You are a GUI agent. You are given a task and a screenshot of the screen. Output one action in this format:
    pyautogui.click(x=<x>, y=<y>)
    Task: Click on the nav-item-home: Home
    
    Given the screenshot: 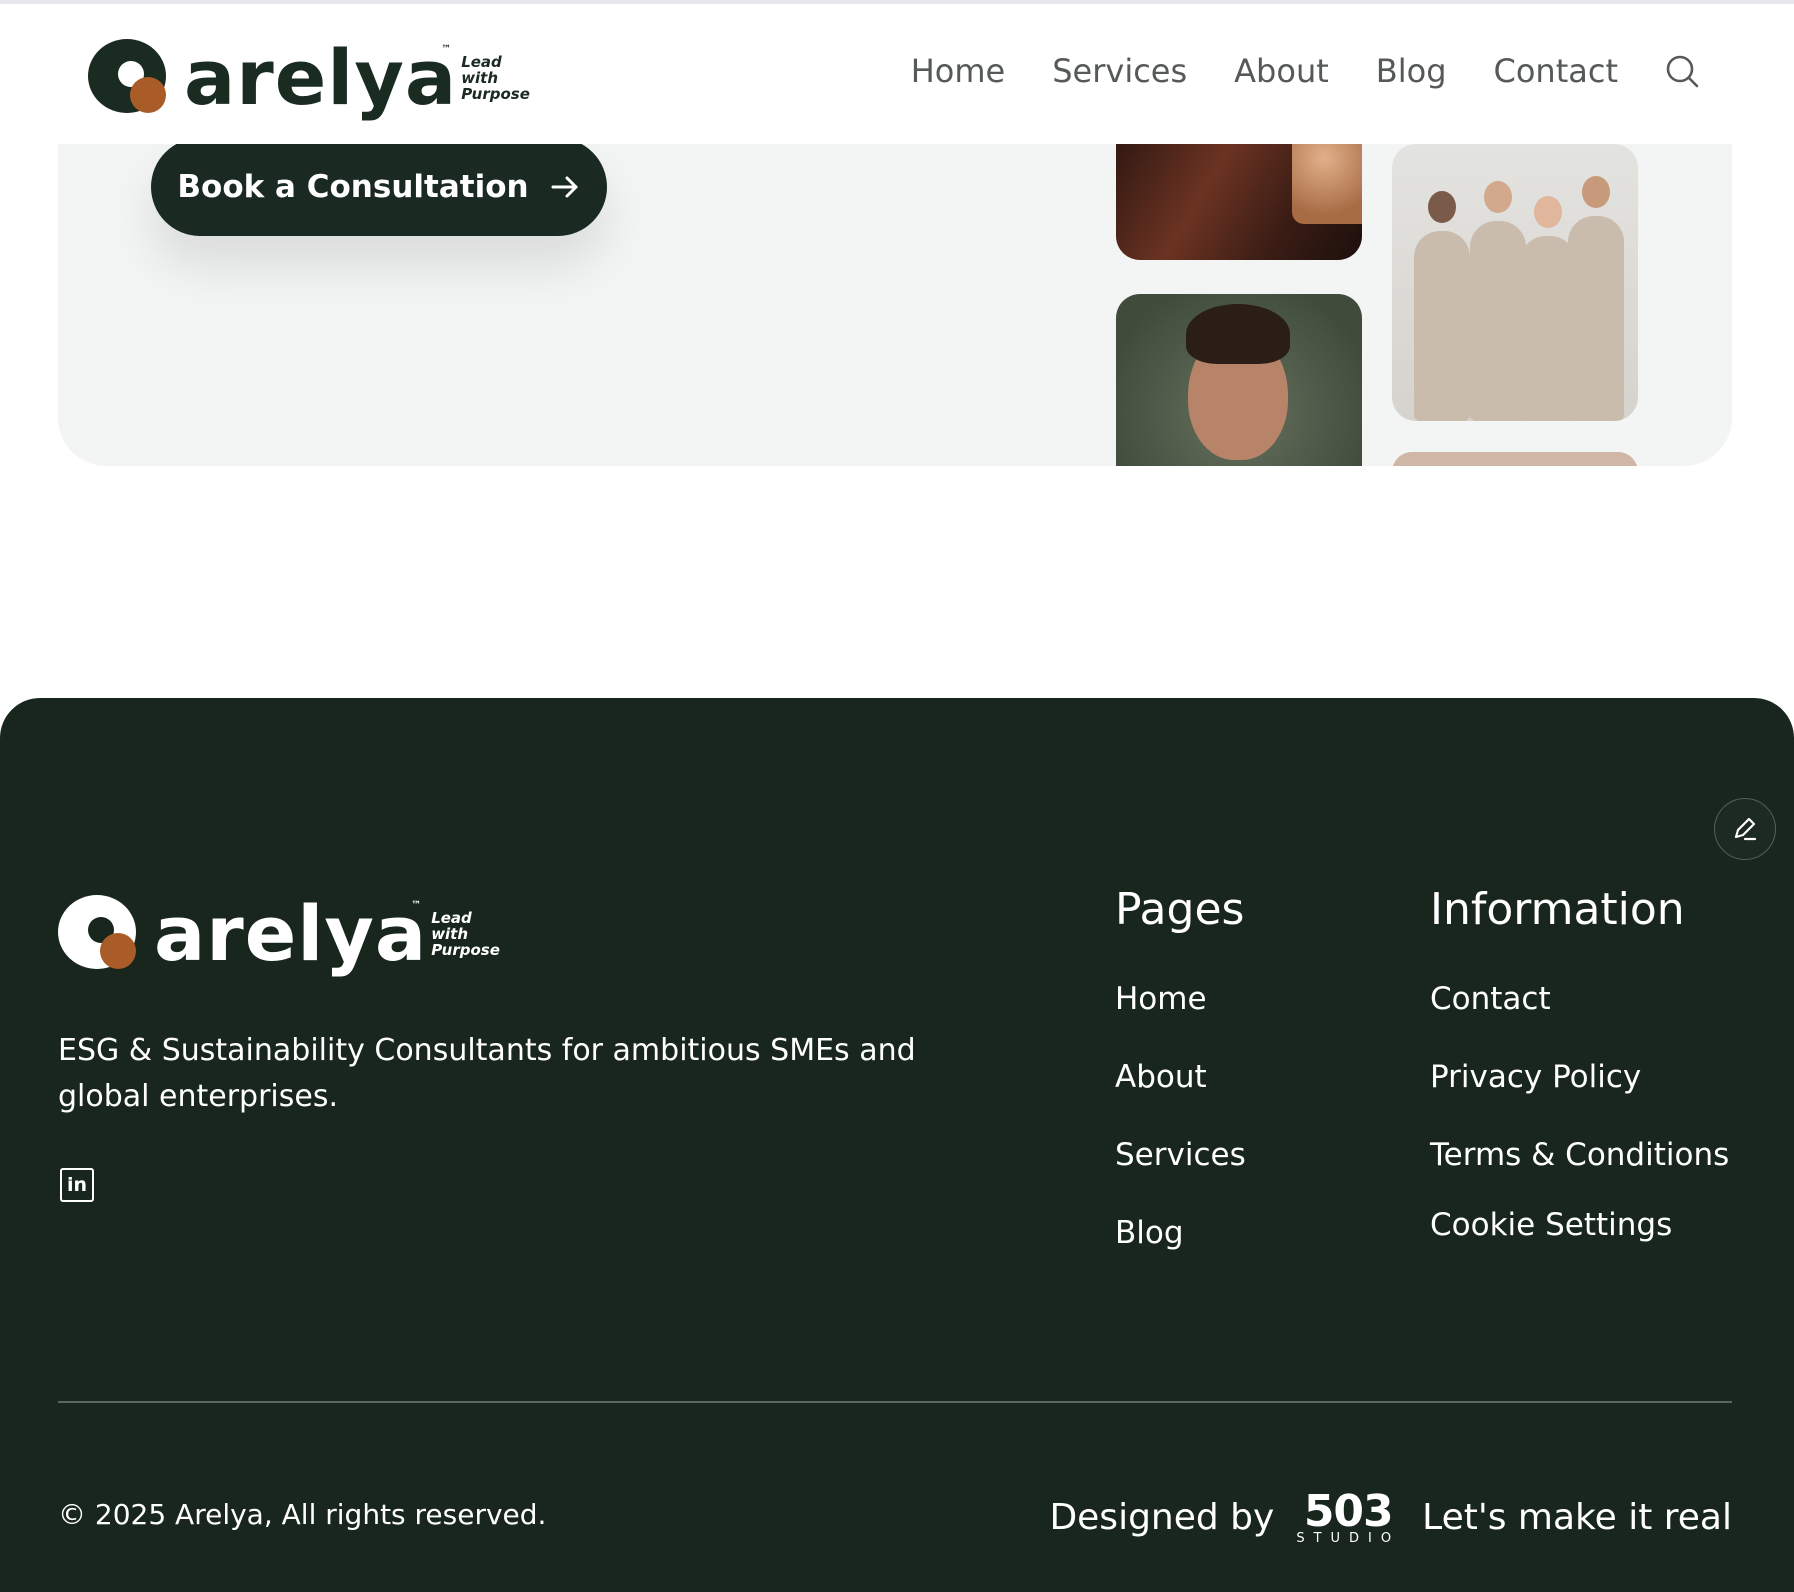 What is the action you would take?
    pyautogui.click(x=958, y=71)
    